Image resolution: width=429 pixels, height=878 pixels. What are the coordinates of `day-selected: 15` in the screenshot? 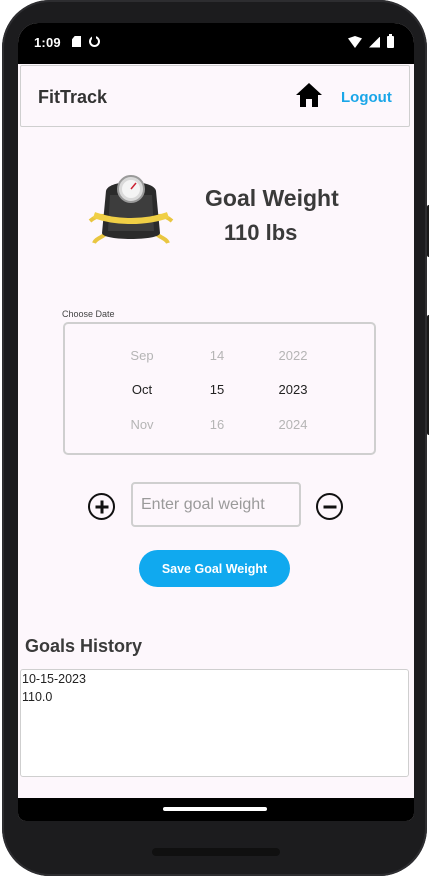 It's located at (217, 389).